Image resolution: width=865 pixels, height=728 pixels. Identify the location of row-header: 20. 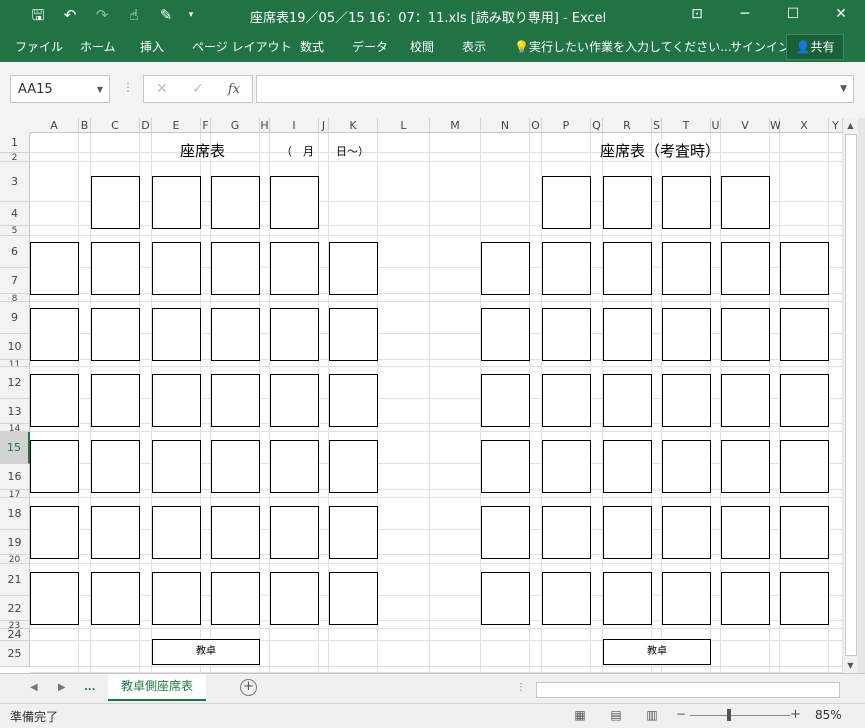
(15, 559).